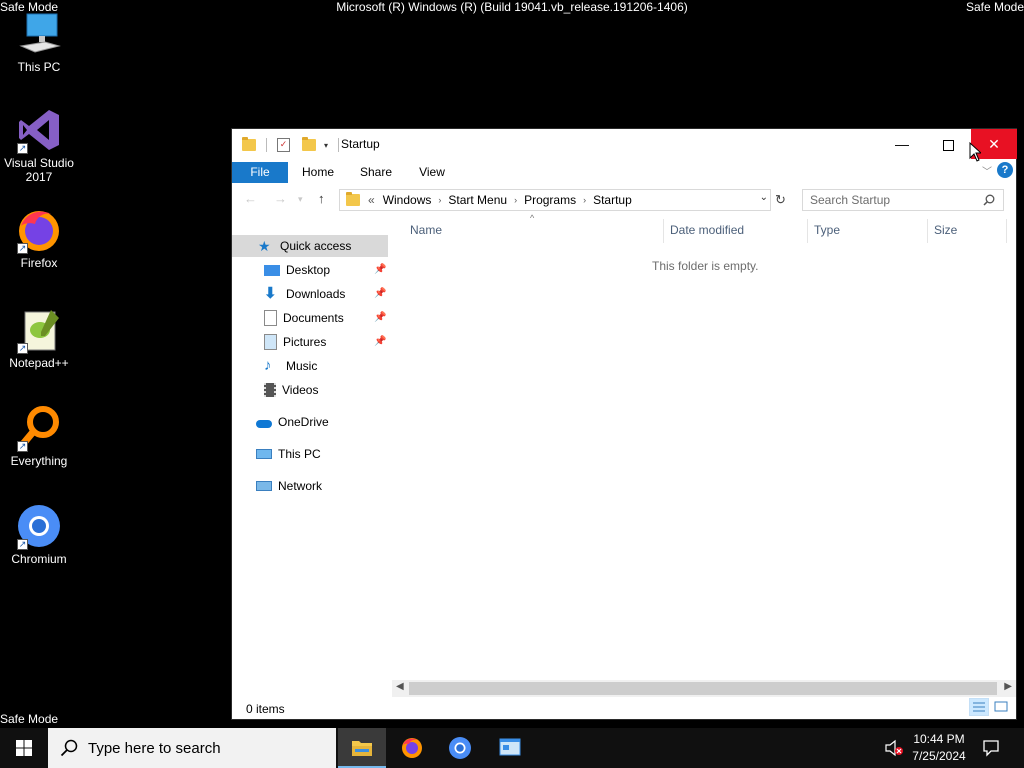 The image size is (1024, 768). What do you see at coordinates (939, 748) in the screenshot?
I see `taskbar-clock: 10:44 PM 7/25/2024` at bounding box center [939, 748].